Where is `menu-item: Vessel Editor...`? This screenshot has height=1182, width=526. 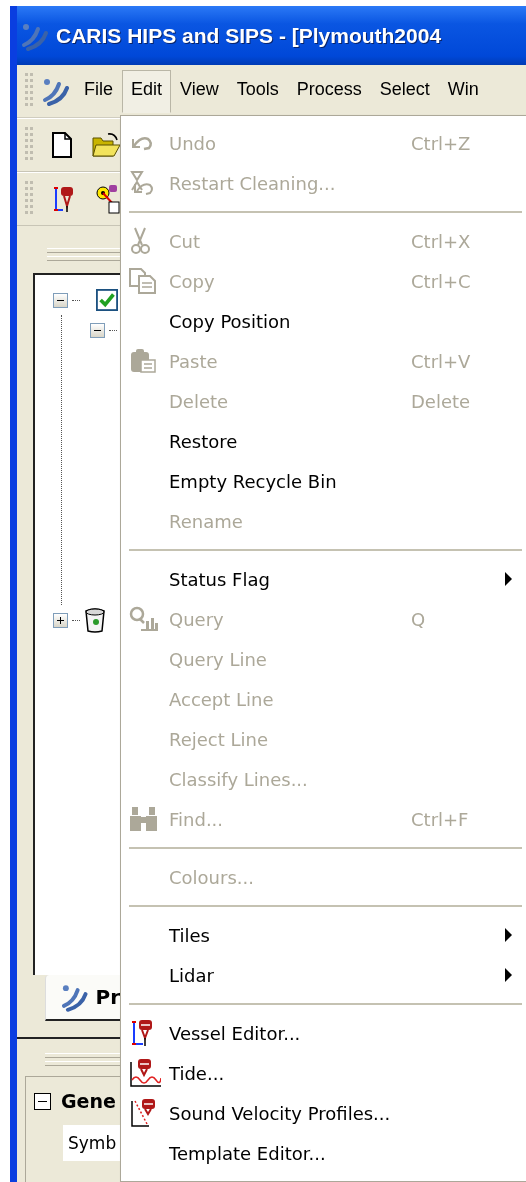
menu-item: Vessel Editor... is located at coordinates (323, 1033).